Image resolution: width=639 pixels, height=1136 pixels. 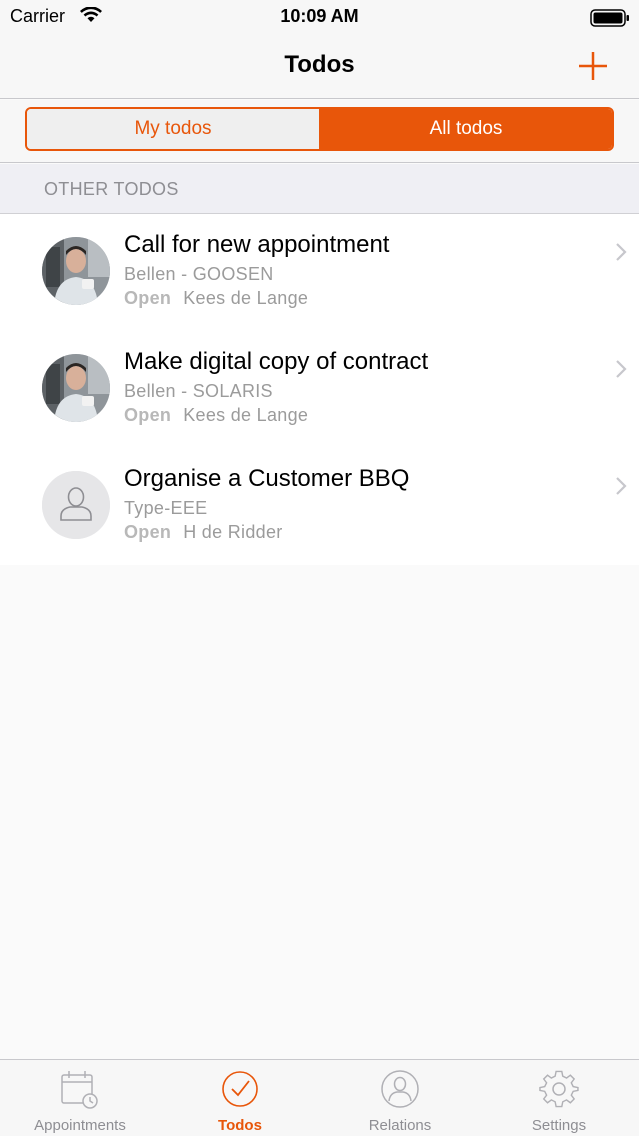 I want to click on navigation-bar: Todos, so click(x=319, y=67).